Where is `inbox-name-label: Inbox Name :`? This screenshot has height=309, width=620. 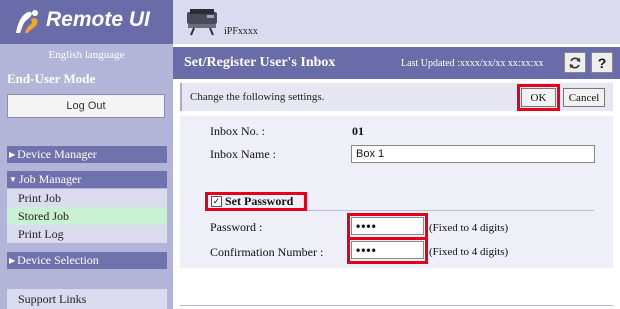 inbox-name-label: Inbox Name : is located at coordinates (243, 154).